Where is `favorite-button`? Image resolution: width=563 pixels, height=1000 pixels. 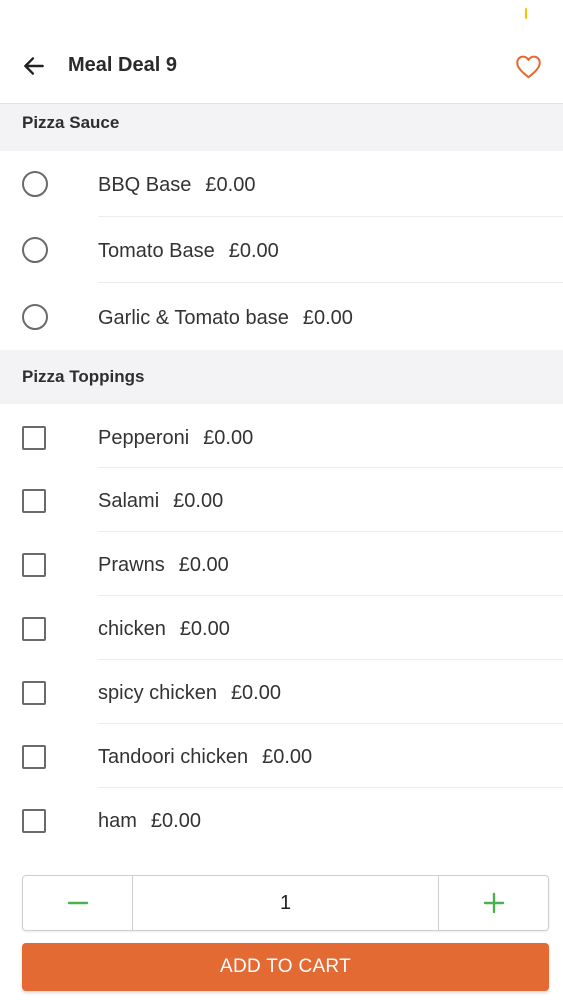
favorite-button is located at coordinates (528, 66).